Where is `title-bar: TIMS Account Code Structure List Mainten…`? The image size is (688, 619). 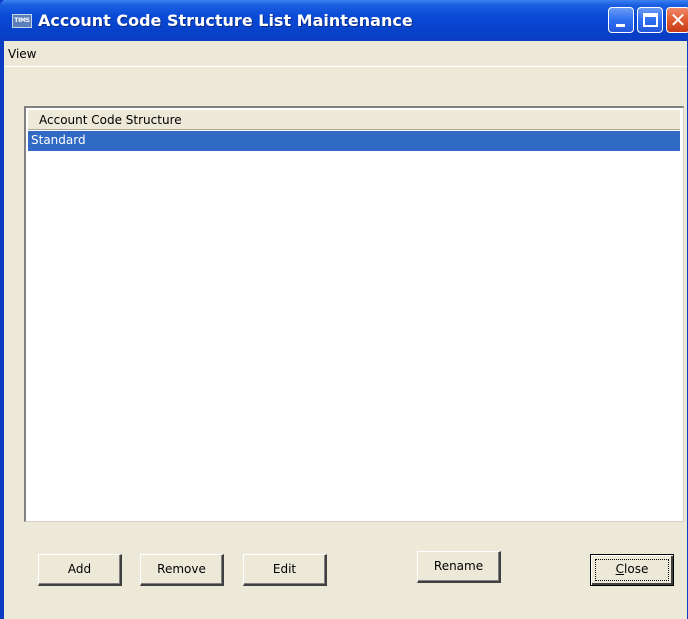
title-bar: TIMS Account Code Structure List Mainten… is located at coordinates (344, 20).